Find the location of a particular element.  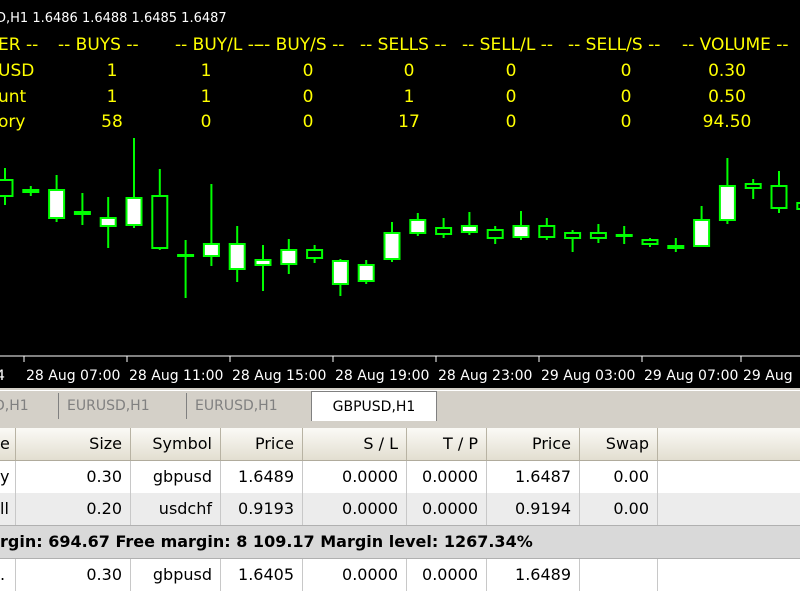

col-header-size: Size is located at coordinates (73, 444).